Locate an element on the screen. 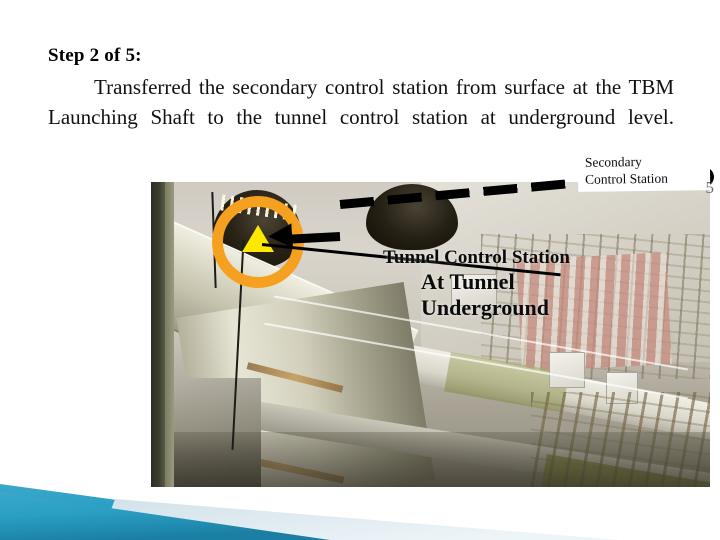 The height and width of the screenshot is (540, 720). slide-number: 5 is located at coordinates (710, 187).